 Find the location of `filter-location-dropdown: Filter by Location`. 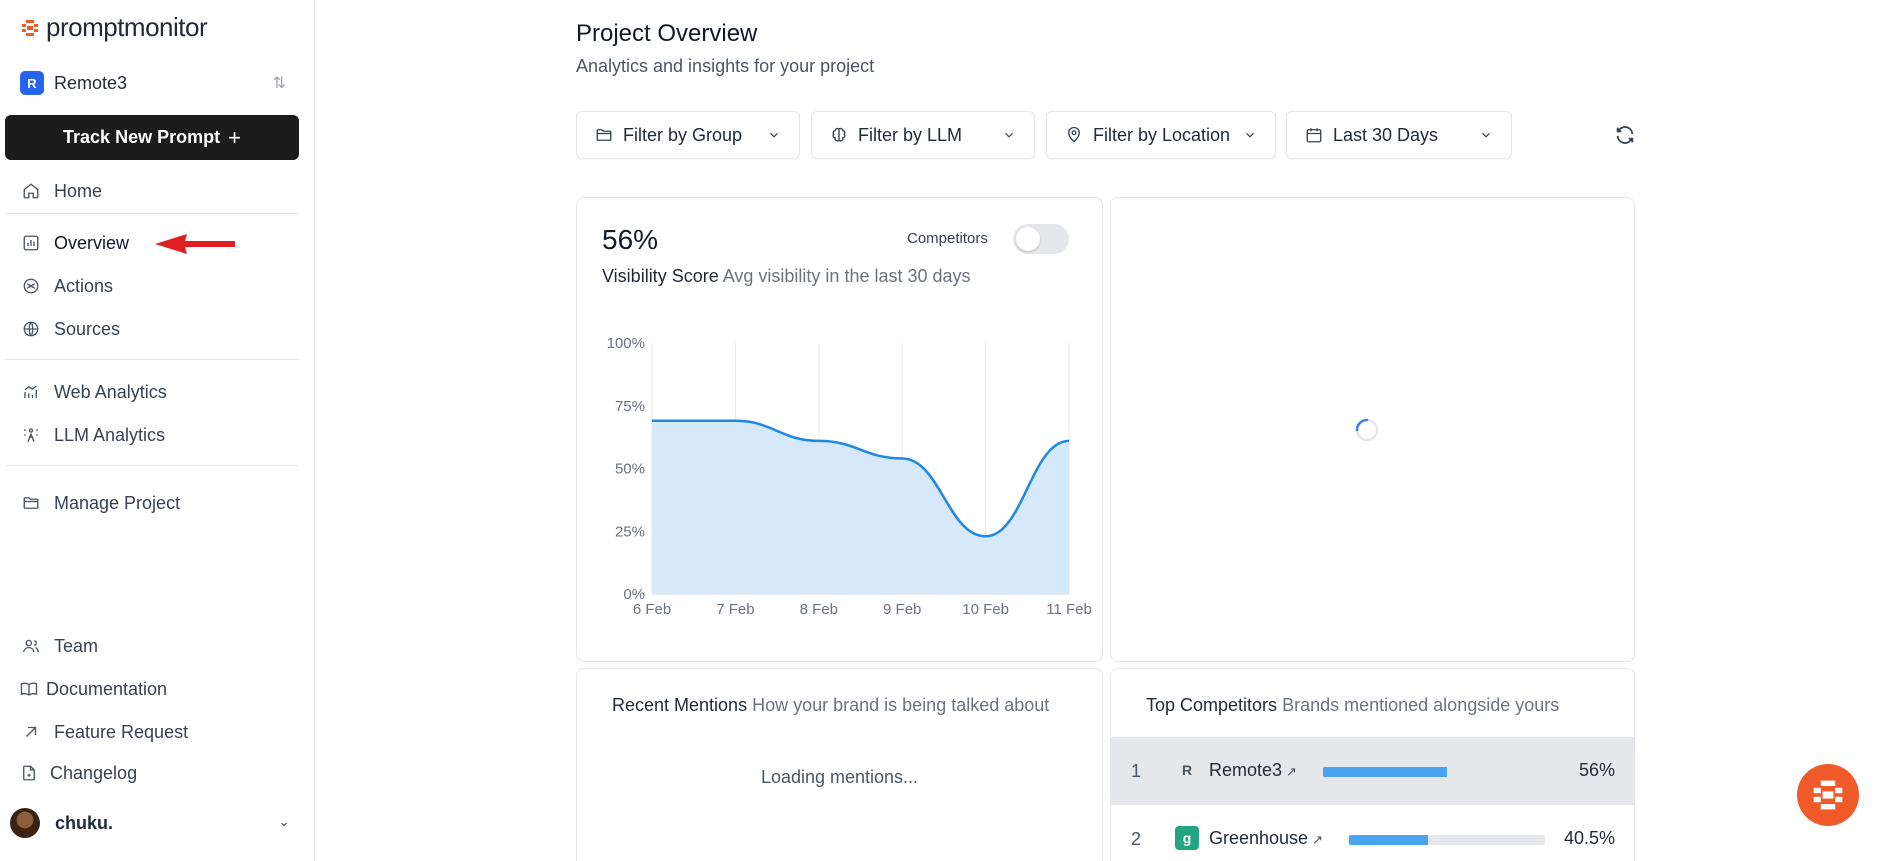

filter-location-dropdown: Filter by Location is located at coordinates (1161, 135).